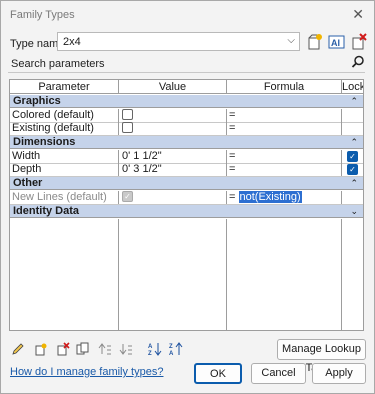  Describe the element at coordinates (186, 183) in the screenshot. I see `group-header-other: Other ⌃` at that location.